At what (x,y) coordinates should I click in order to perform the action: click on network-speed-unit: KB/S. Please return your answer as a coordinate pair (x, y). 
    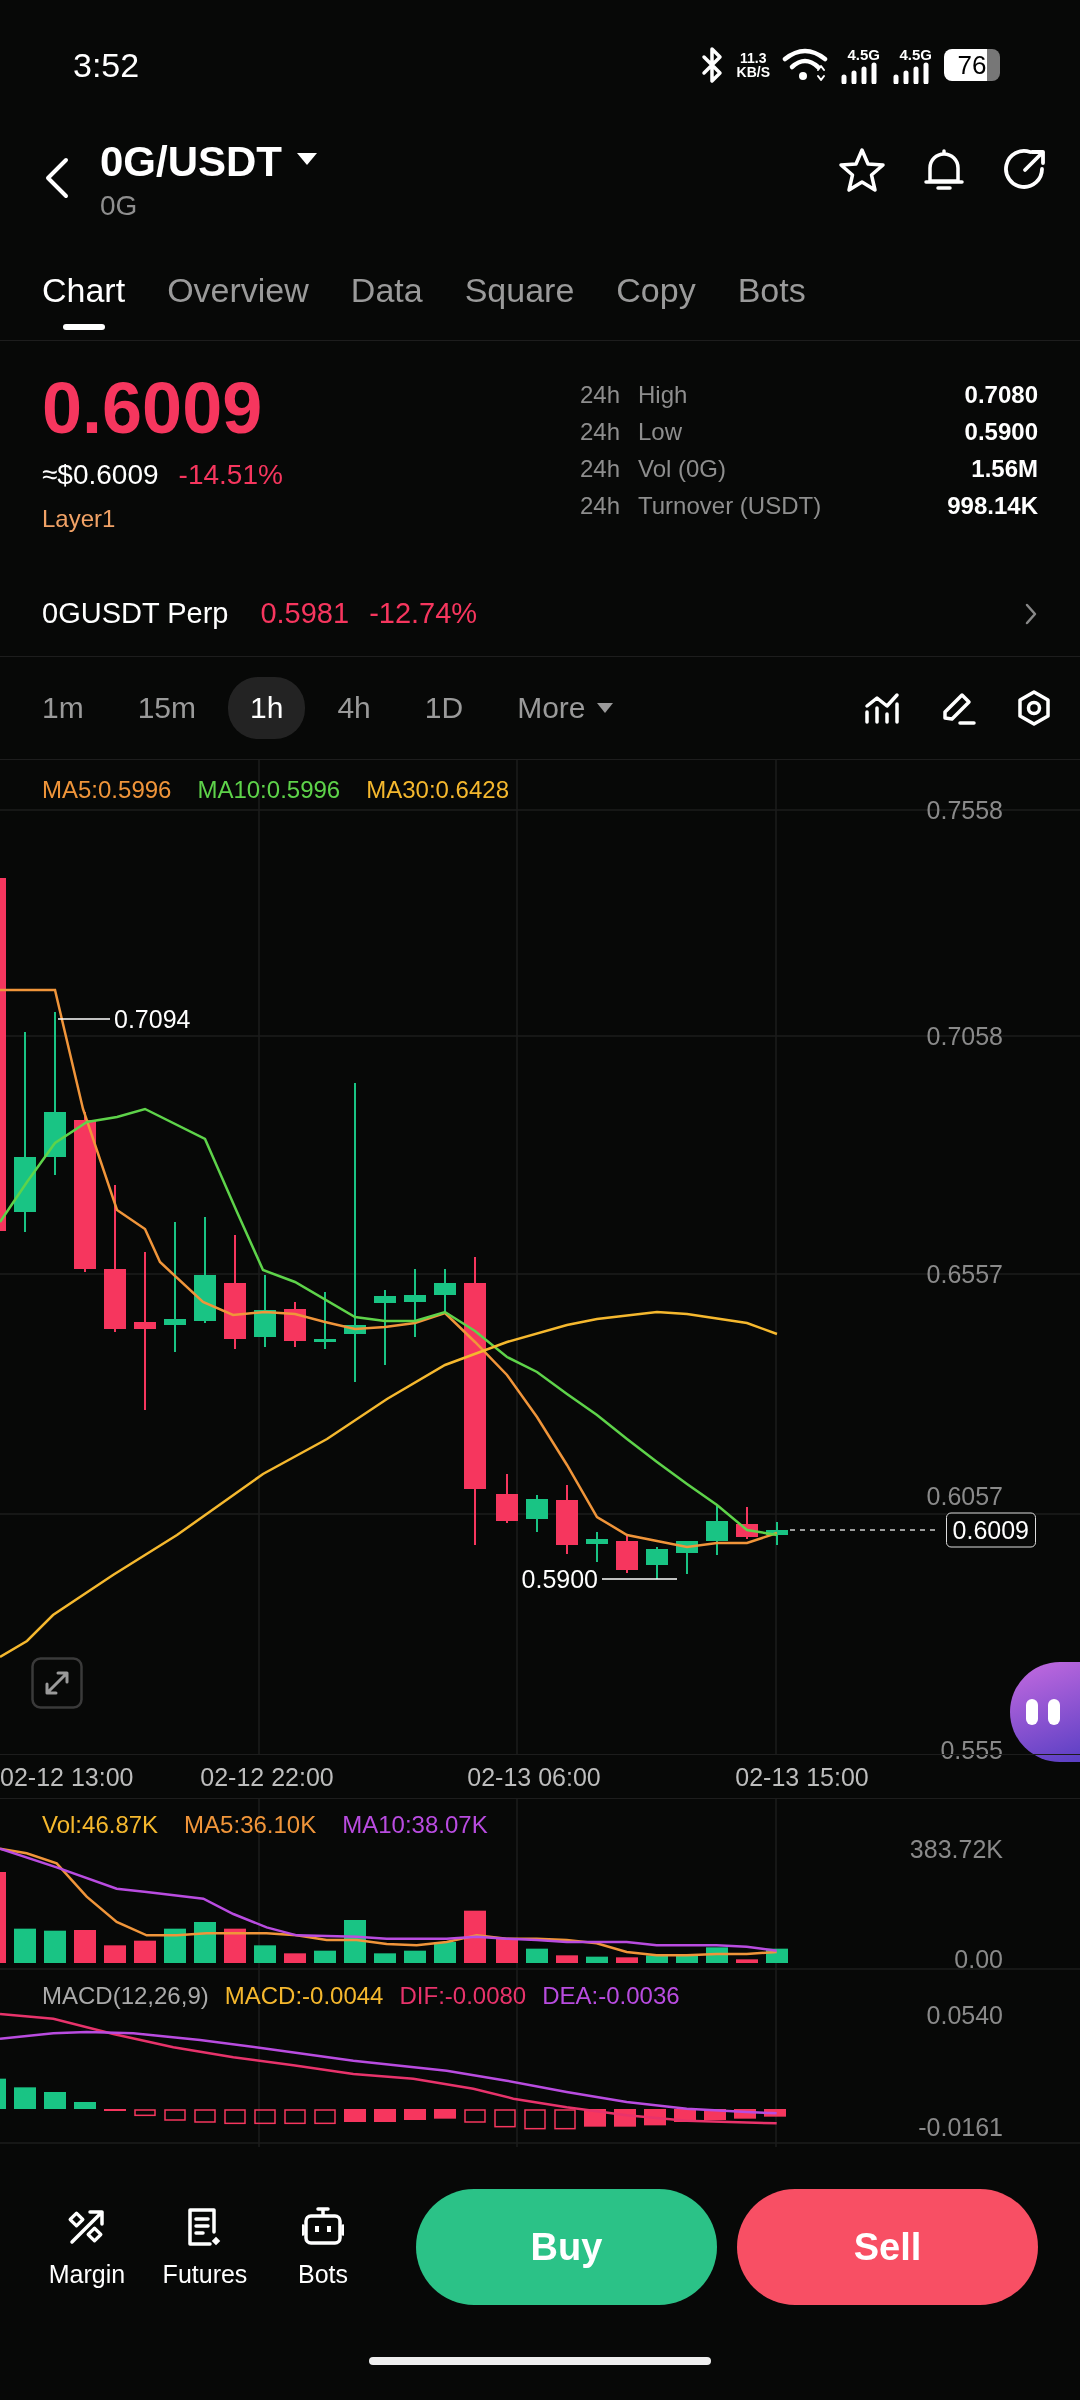
    Looking at the image, I should click on (753, 72).